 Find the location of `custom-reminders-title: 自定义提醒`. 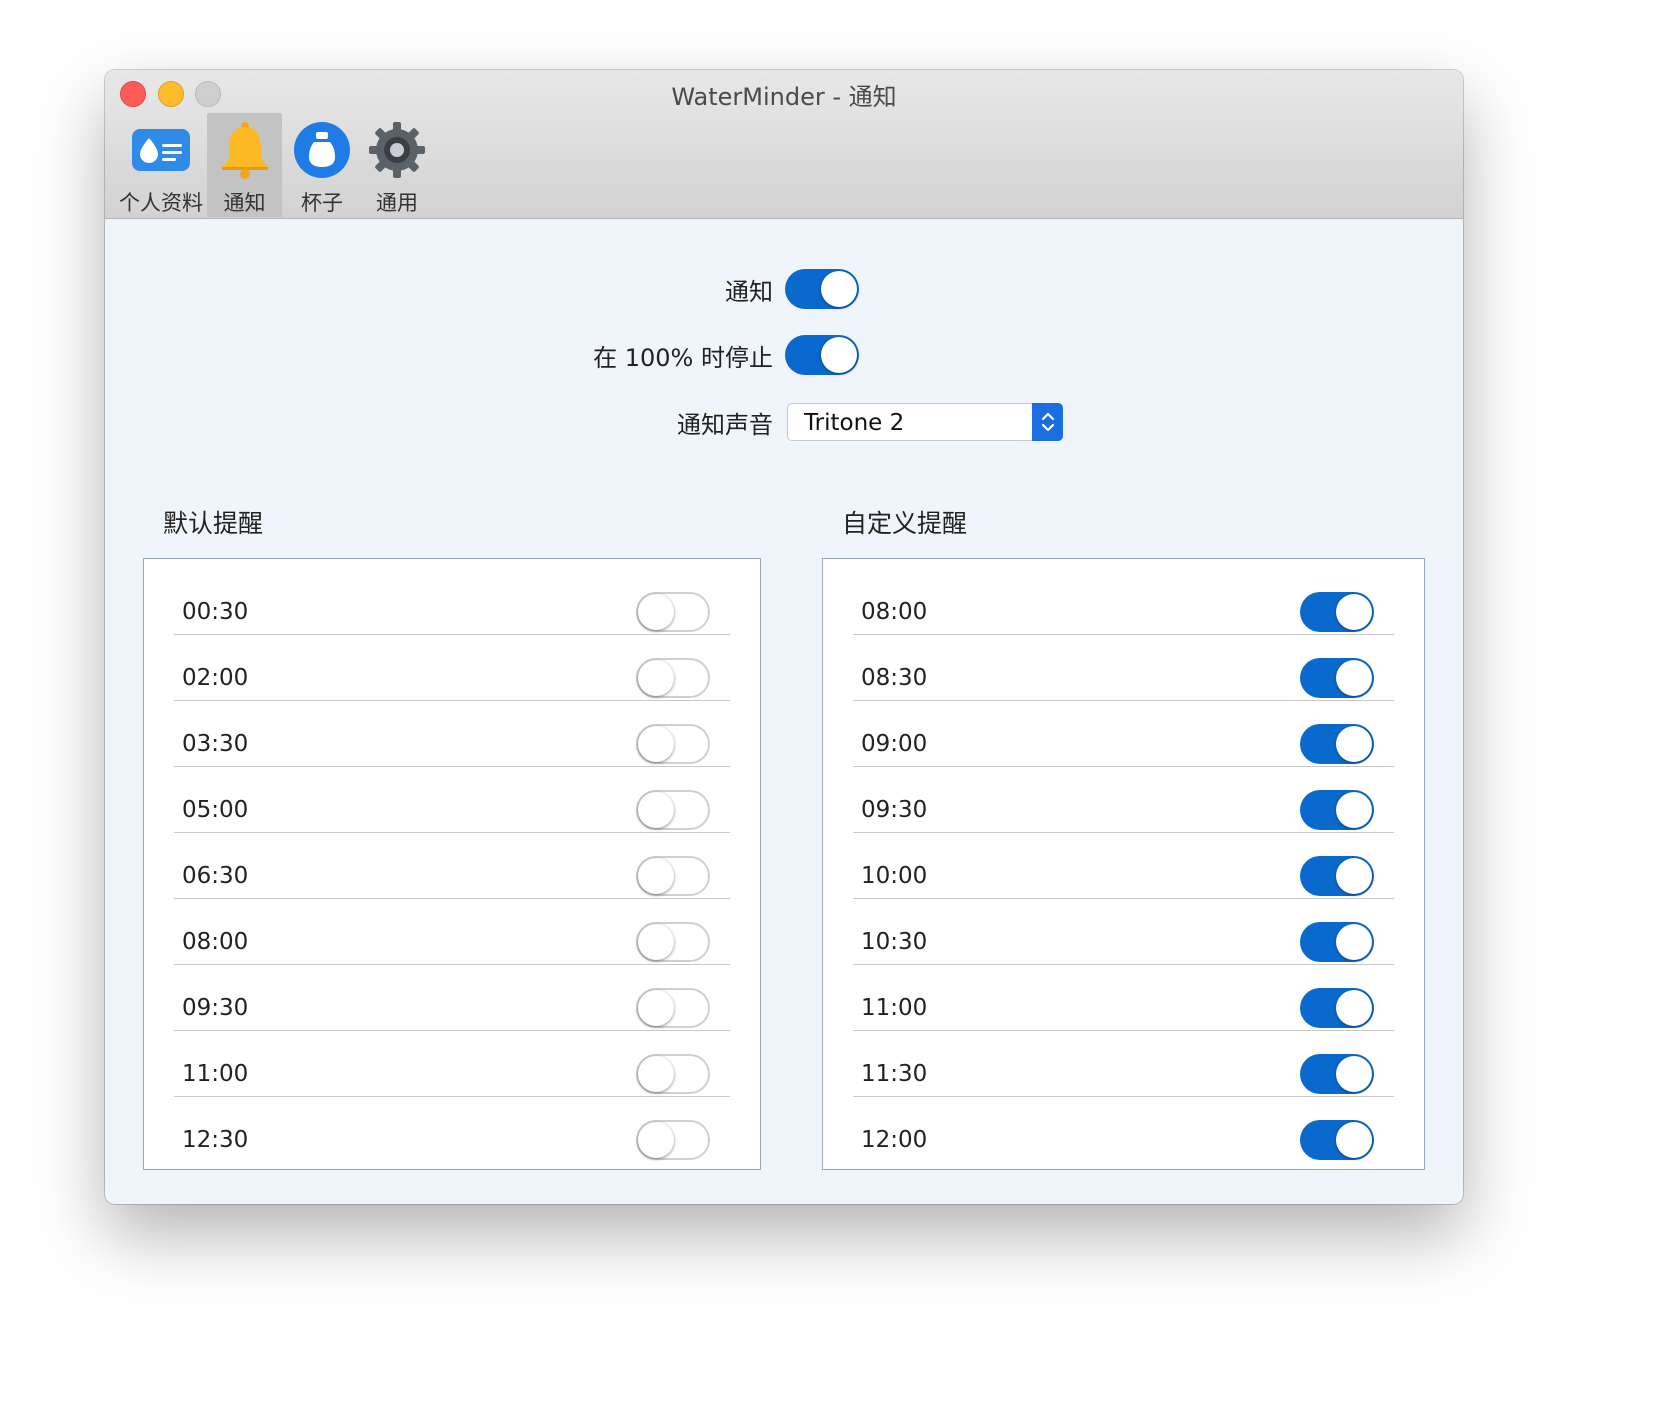

custom-reminders-title: 自定义提醒 is located at coordinates (905, 523).